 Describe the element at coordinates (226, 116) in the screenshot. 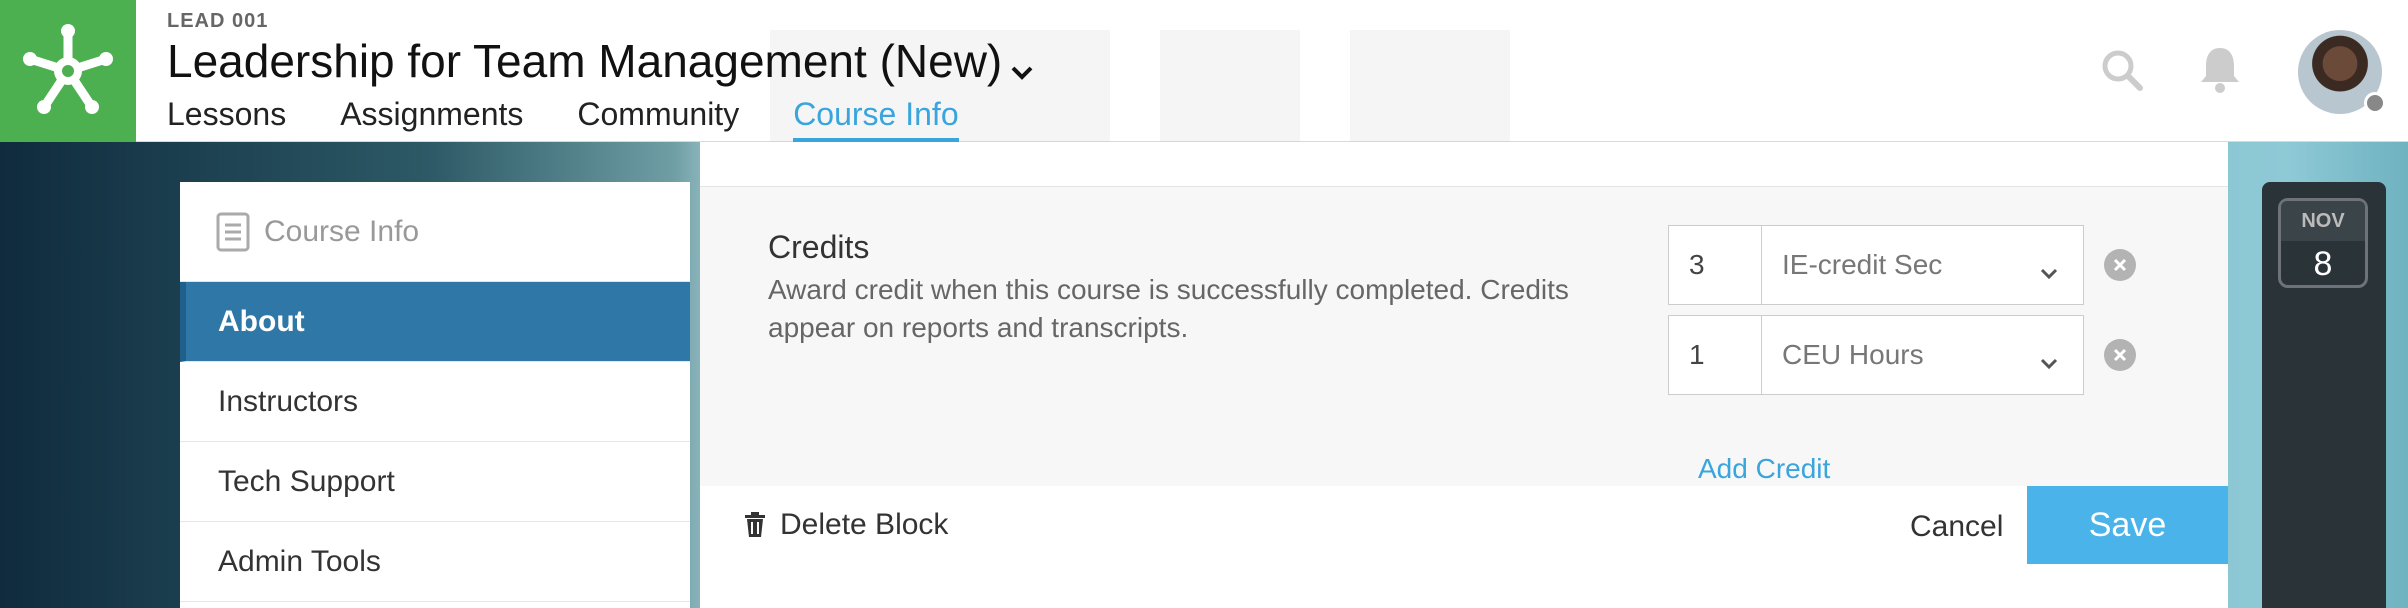

I see `tab-lessons: Lessons` at that location.